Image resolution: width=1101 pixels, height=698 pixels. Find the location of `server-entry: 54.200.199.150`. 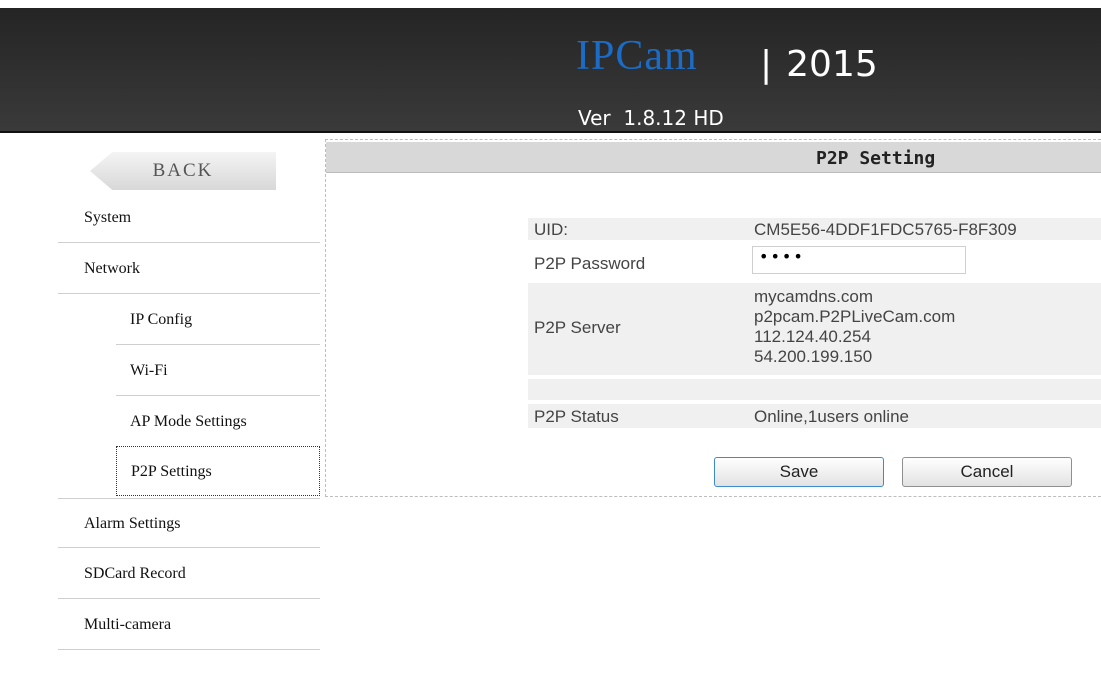

server-entry: 54.200.199.150 is located at coordinates (813, 356).